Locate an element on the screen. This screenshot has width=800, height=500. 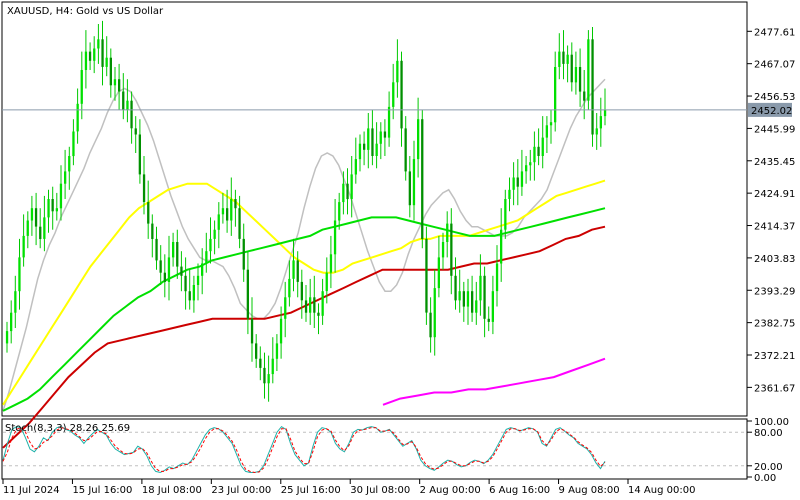
time-tick-label: 11 Jul 2024 is located at coordinates (31, 490).